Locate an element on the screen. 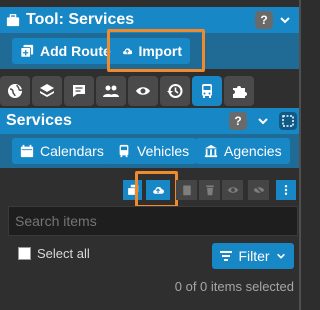 The width and height of the screenshot is (320, 310). tab-plugins is located at coordinates (239, 91).